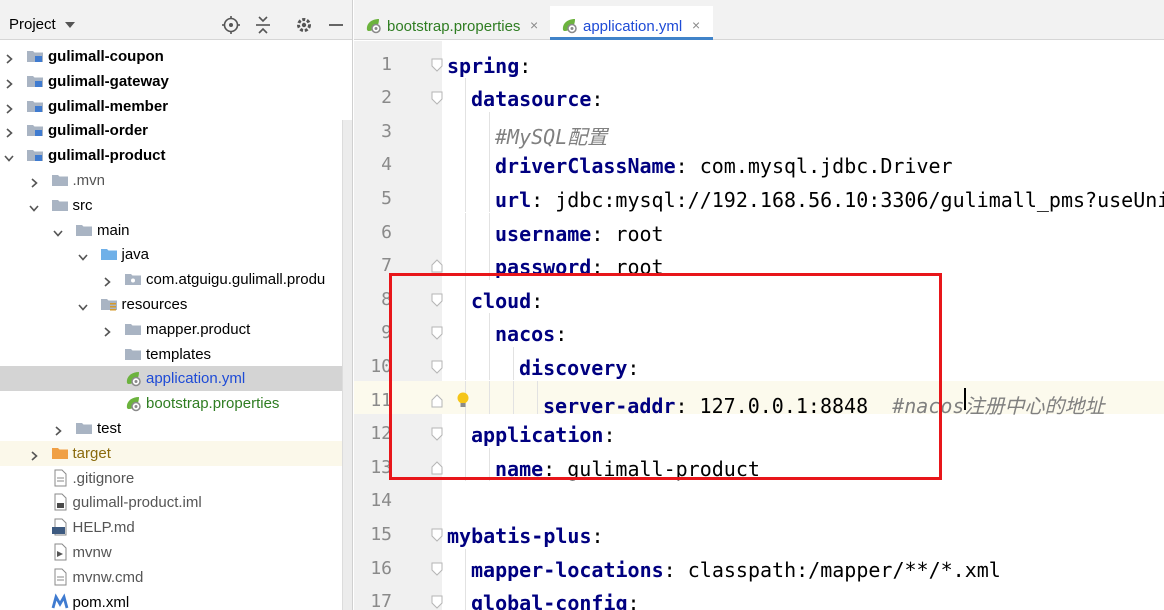 The height and width of the screenshot is (610, 1164). I want to click on tree-item: templates, so click(171, 354).